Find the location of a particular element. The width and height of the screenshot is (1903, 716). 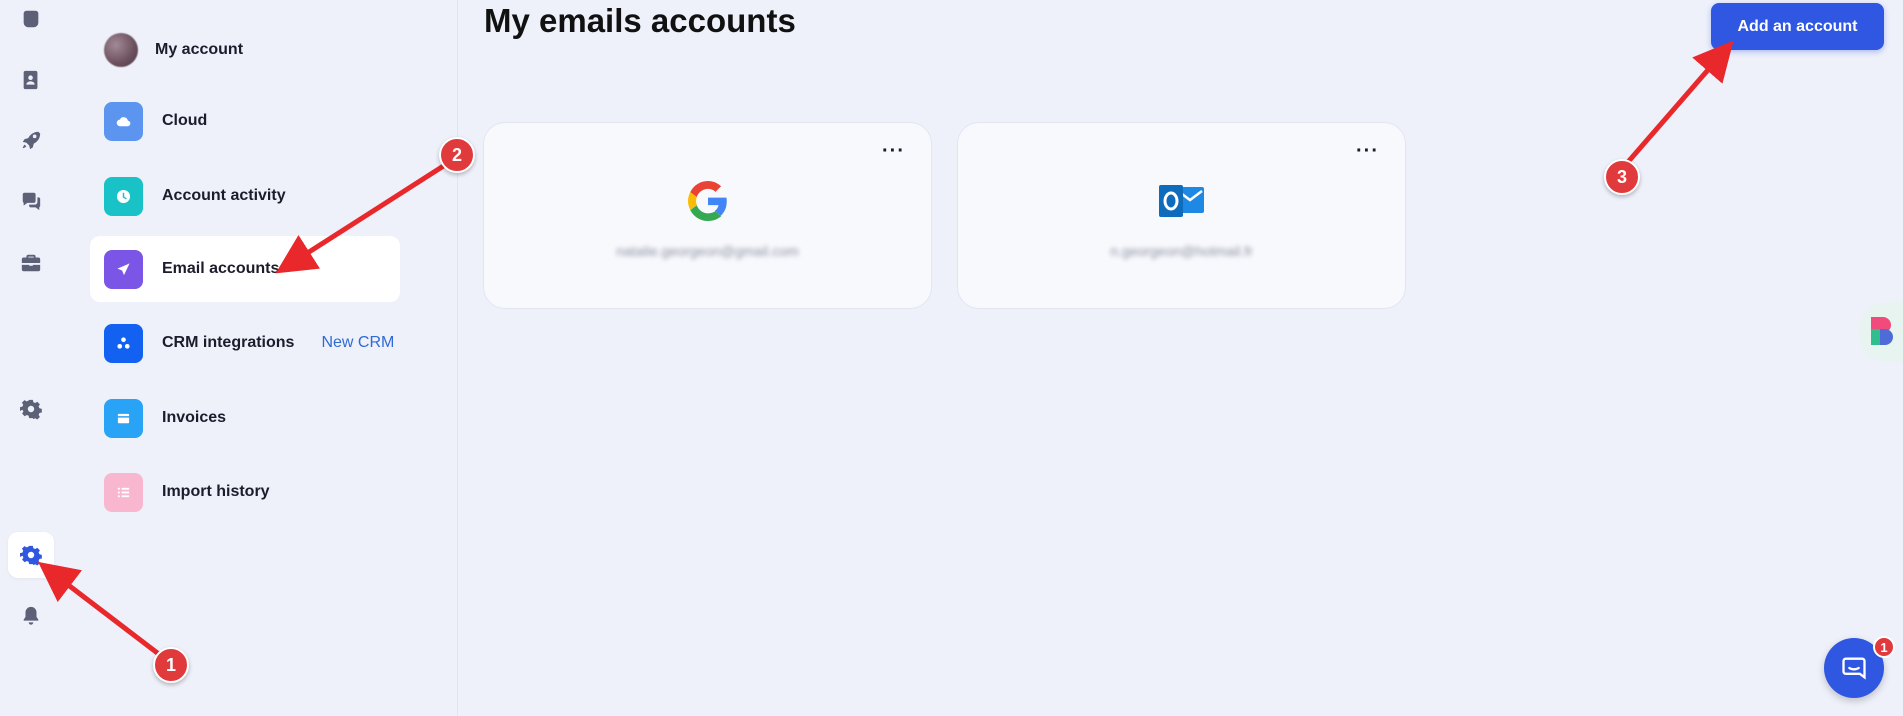

cloud-icon is located at coordinates (123, 121).